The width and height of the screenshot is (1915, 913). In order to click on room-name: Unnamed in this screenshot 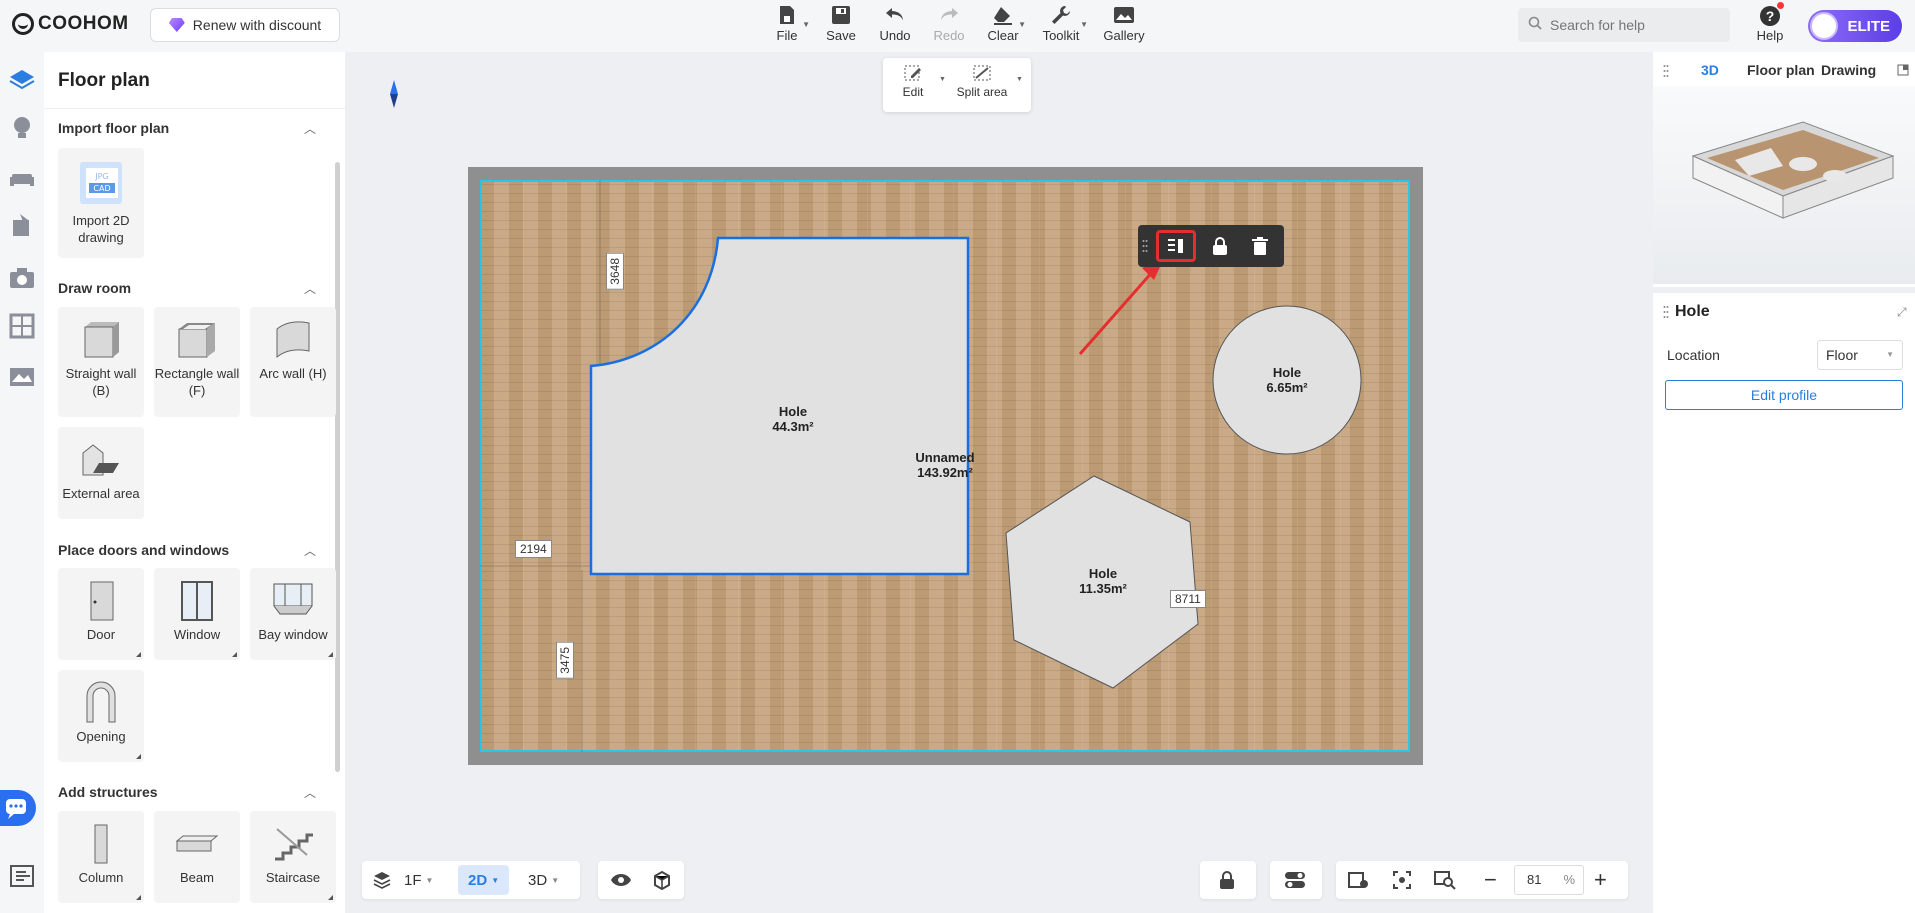, I will do `click(945, 457)`.